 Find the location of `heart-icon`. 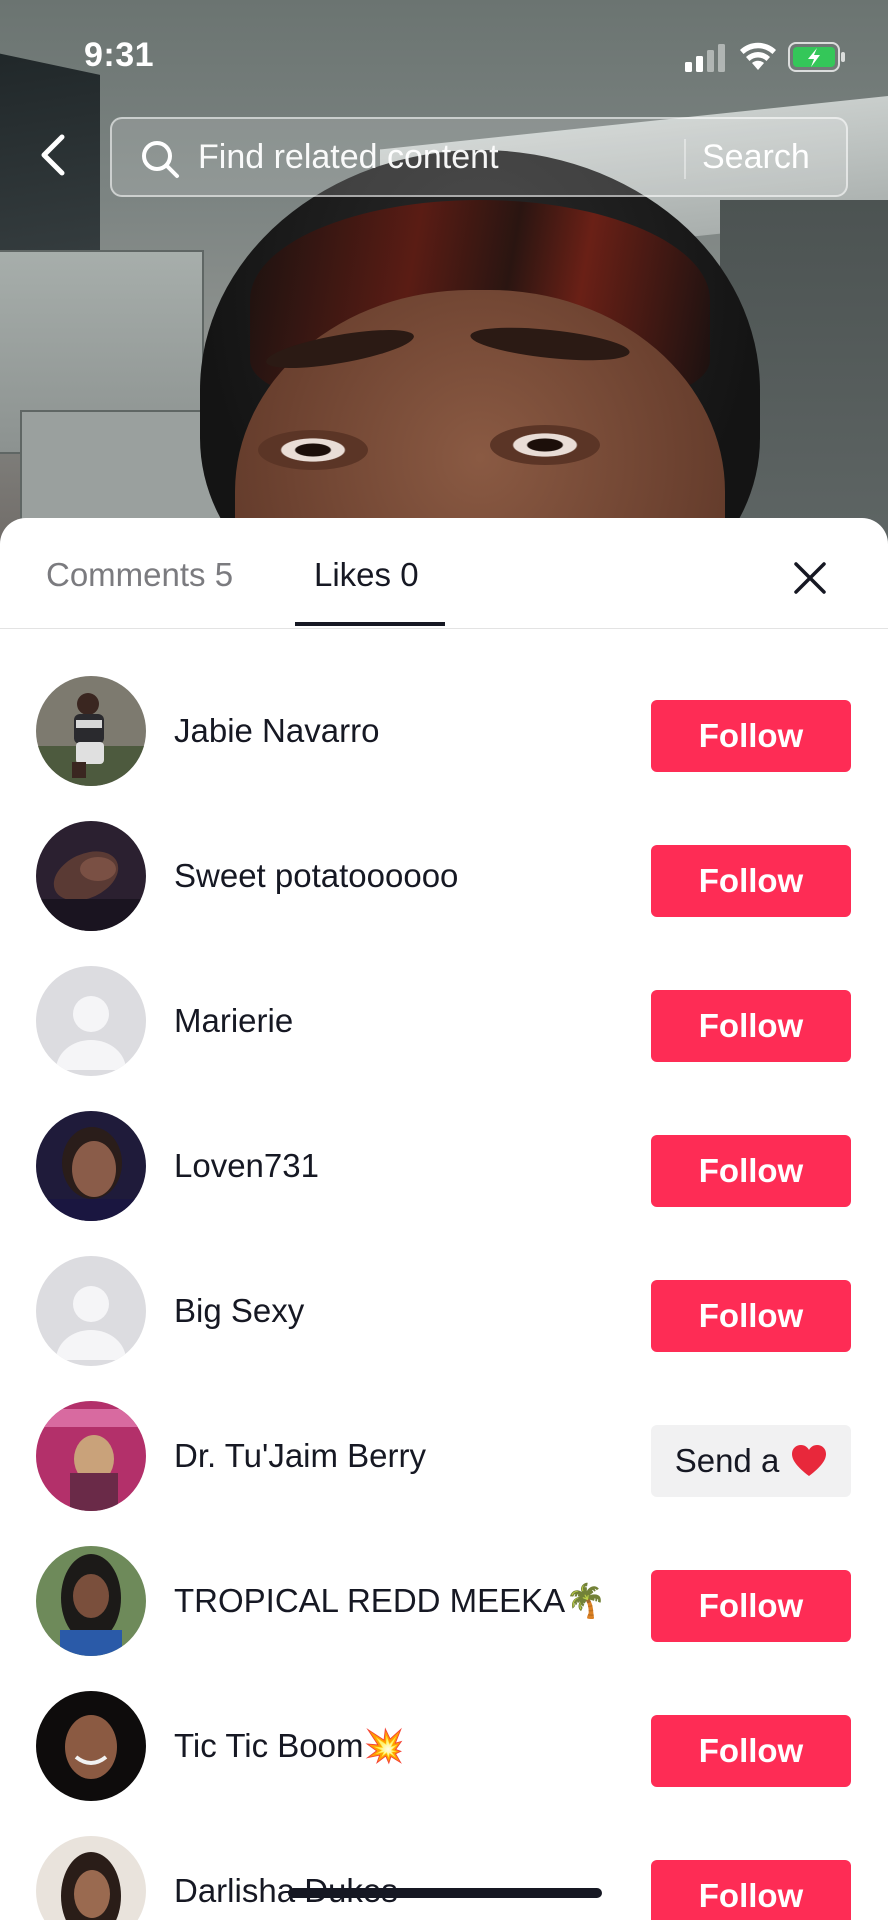

heart-icon is located at coordinates (809, 1460).